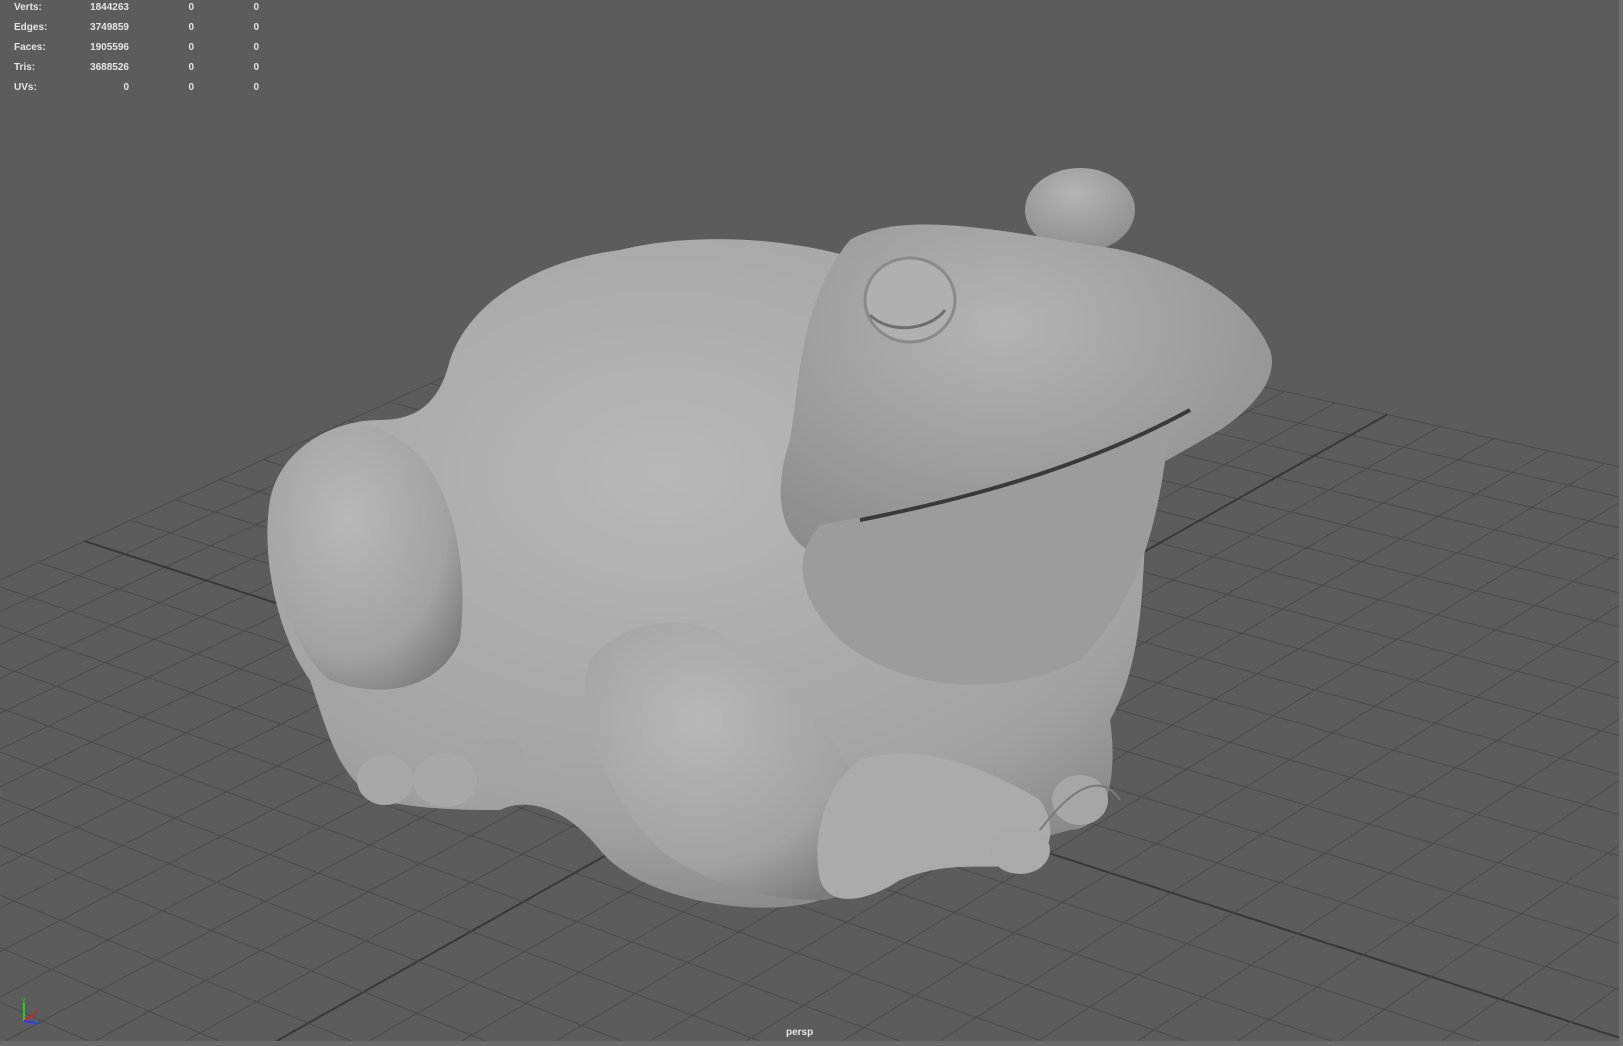 This screenshot has height=1046, width=1623. I want to click on hud-label: Edges:, so click(31, 27).